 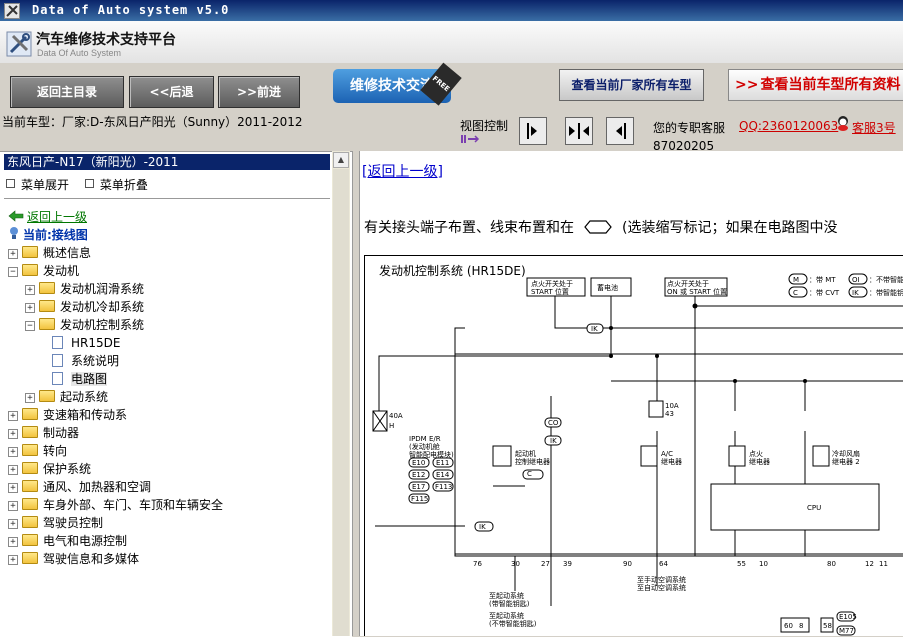 What do you see at coordinates (397, 84) in the screenshot?
I see `tech-forum-button: 维修技术交流 FREE` at bounding box center [397, 84].